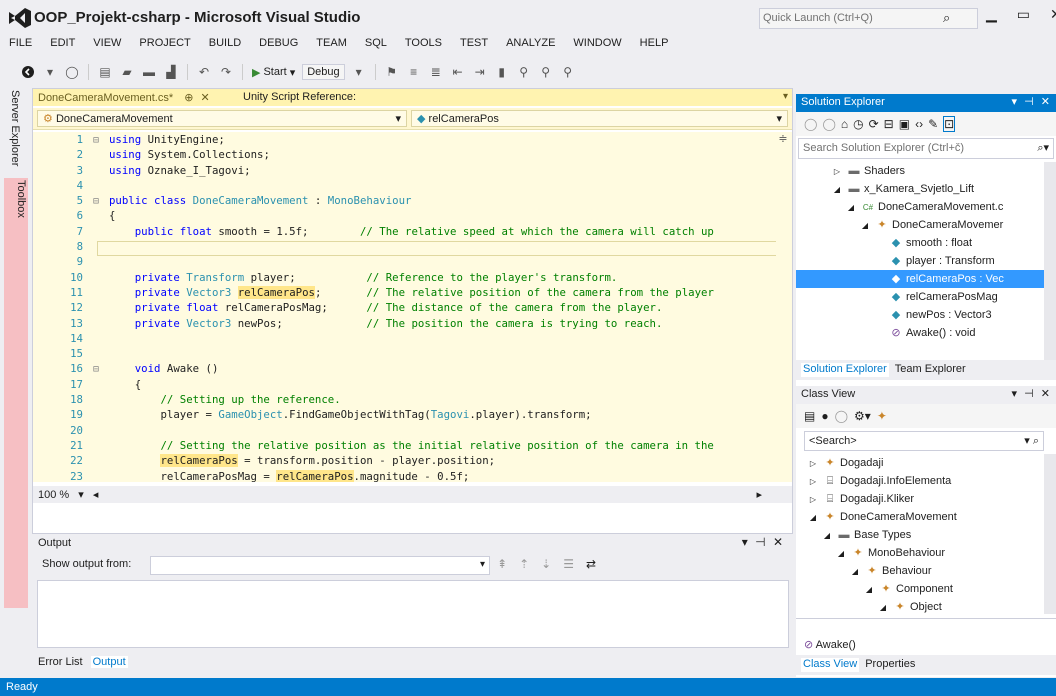 The image size is (1056, 696). What do you see at coordinates (882, 416) in the screenshot?
I see `add-class-icon: ✦` at bounding box center [882, 416].